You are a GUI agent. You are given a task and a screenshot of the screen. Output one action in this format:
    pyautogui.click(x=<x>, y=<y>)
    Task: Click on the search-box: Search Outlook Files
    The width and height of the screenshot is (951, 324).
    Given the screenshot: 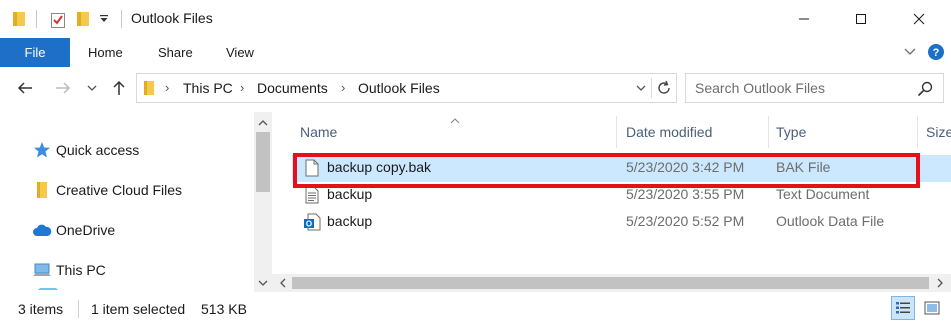 What is the action you would take?
    pyautogui.click(x=814, y=88)
    